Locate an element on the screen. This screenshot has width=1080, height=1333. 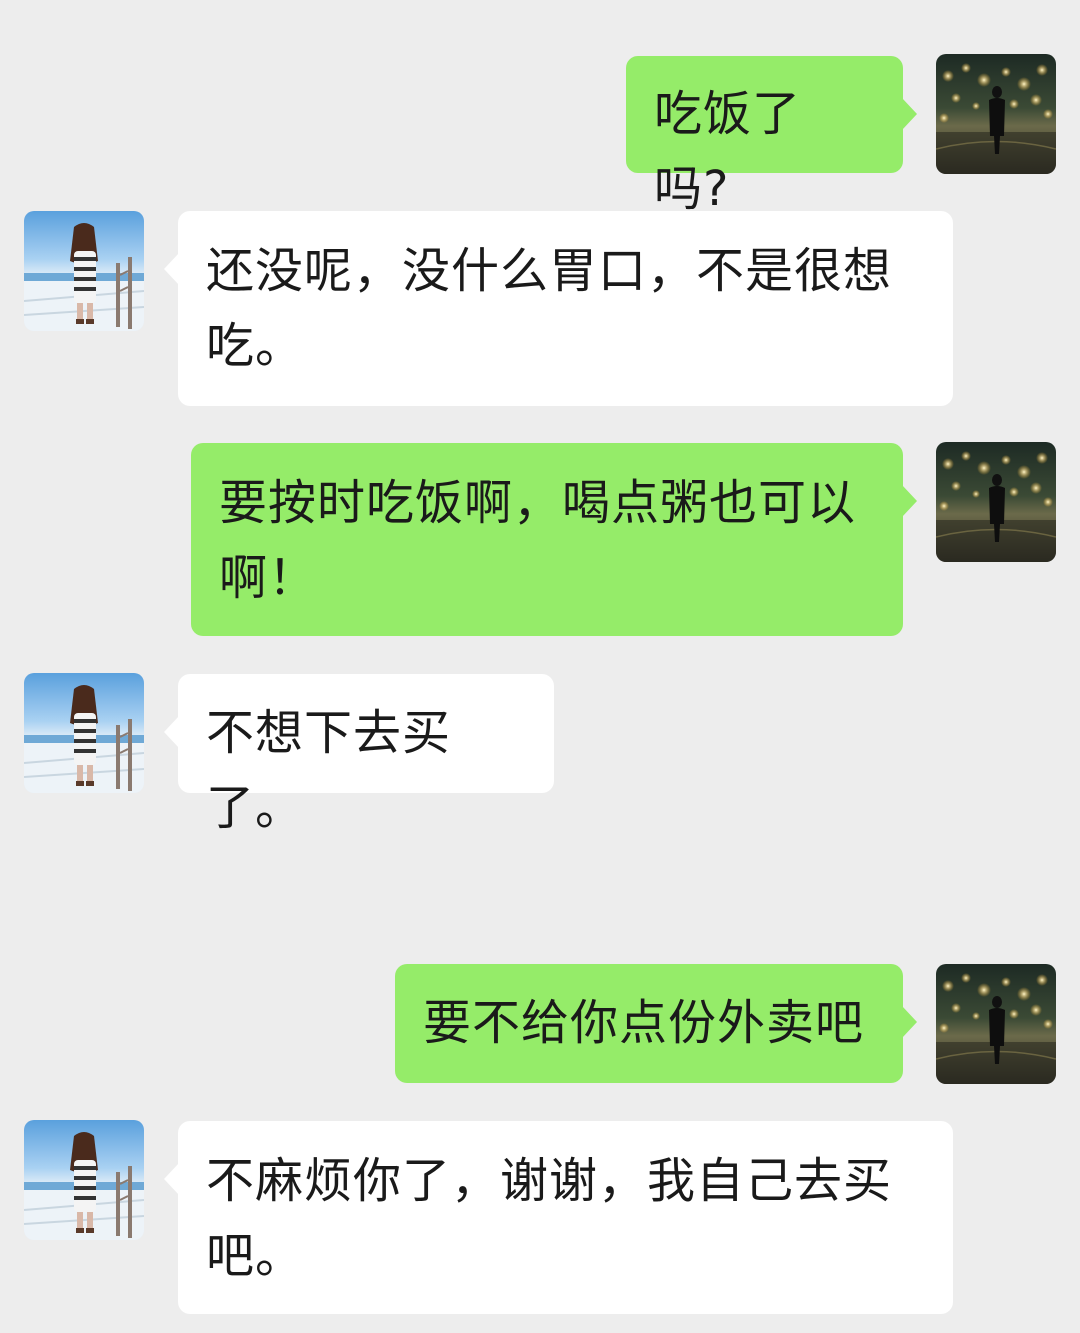
sent-message-bubble: 吃饭了吗? is located at coordinates (771, 136).